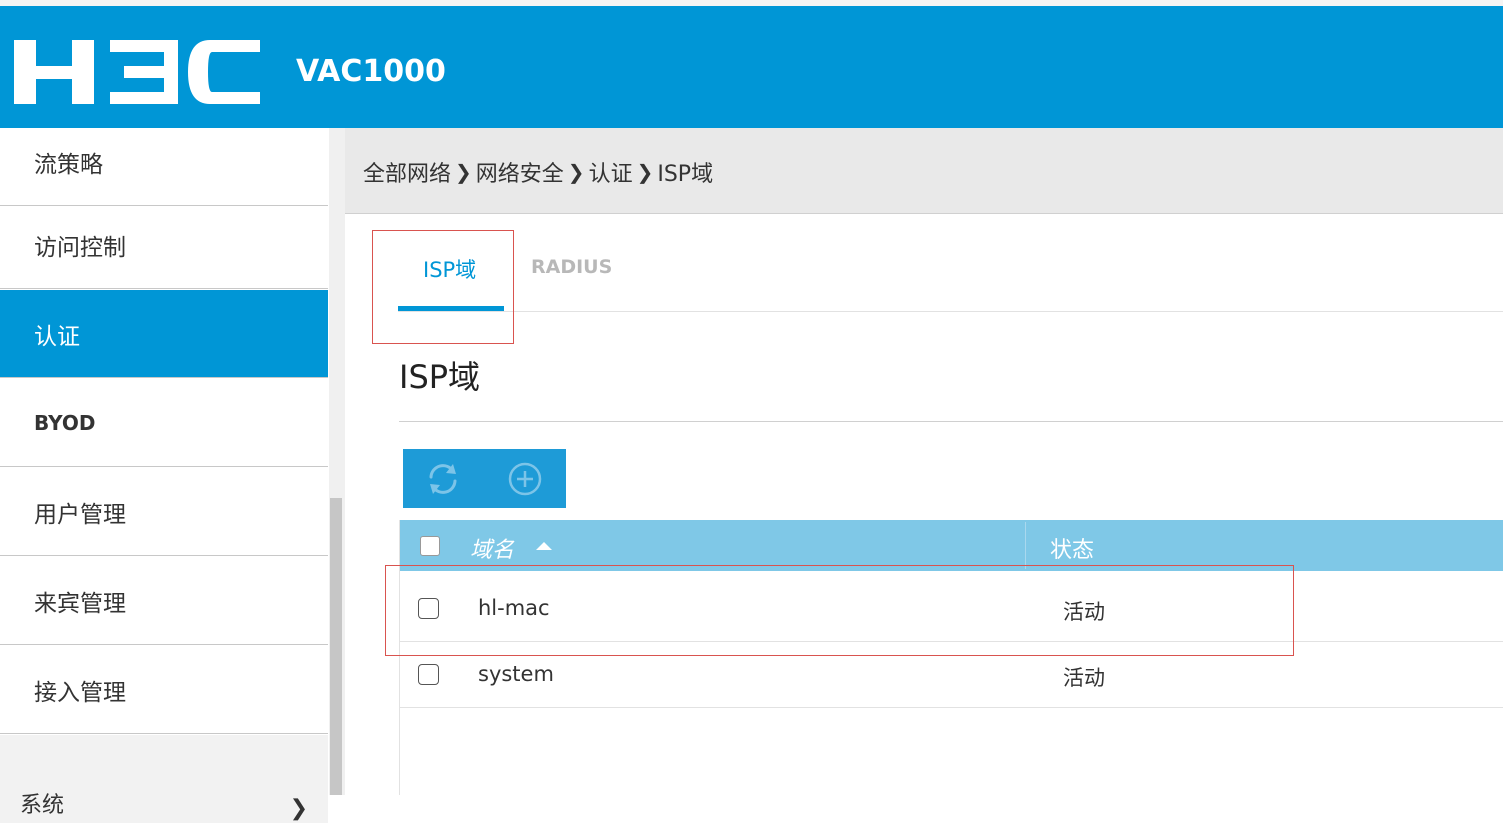  I want to click on sidebar-item-system: 系统 ❯, so click(164, 779).